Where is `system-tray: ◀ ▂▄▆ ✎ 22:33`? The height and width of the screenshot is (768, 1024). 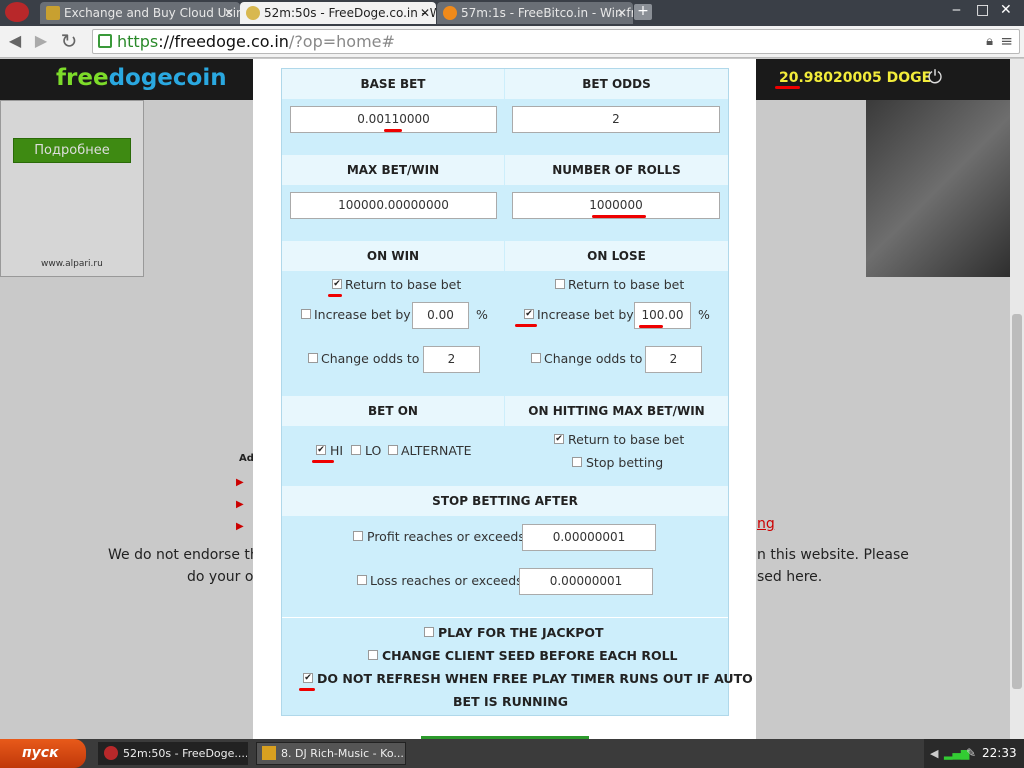 system-tray: ◀ ▂▄▆ ✎ 22:33 is located at coordinates (974, 753).